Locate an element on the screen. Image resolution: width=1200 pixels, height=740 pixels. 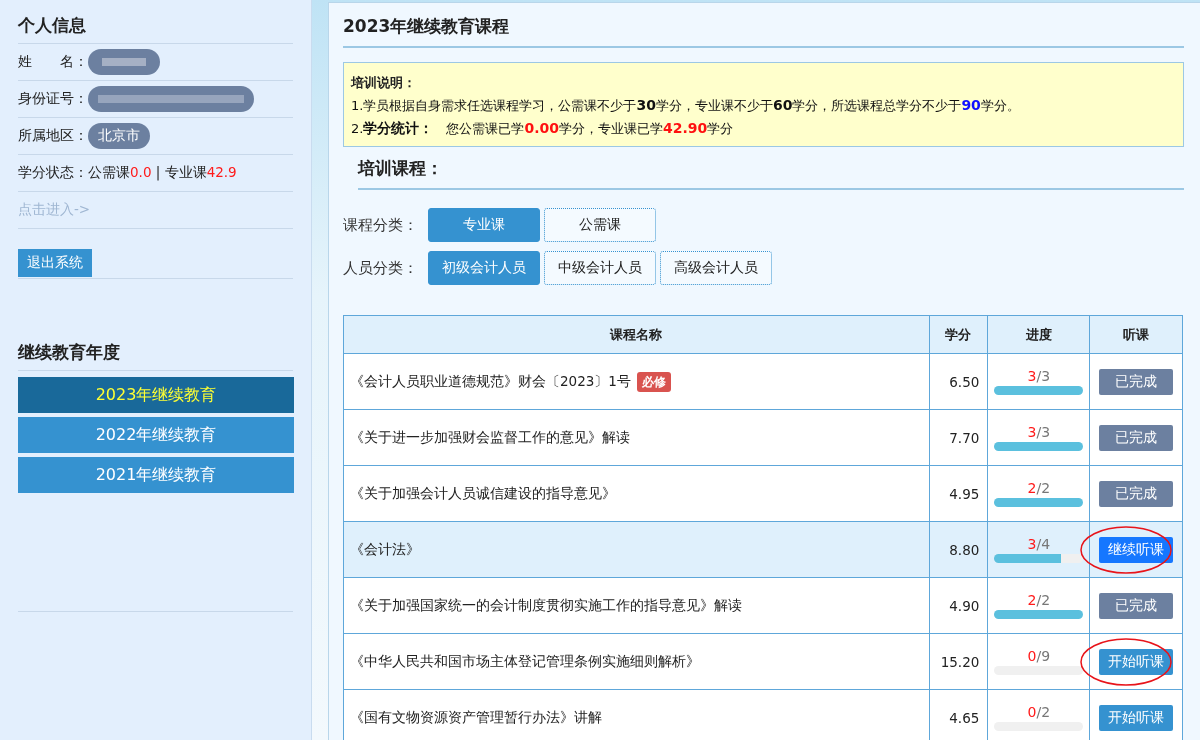
credit-value: 15.20 is located at coordinates (960, 661).